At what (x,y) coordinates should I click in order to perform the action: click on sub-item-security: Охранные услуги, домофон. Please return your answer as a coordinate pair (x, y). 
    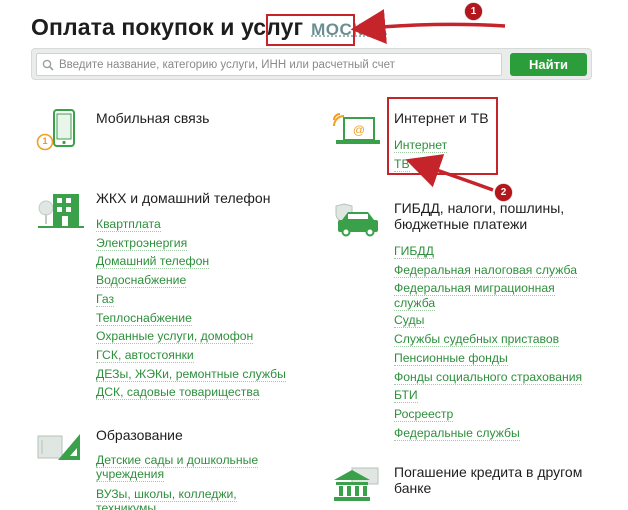
    Looking at the image, I should click on (191, 336).